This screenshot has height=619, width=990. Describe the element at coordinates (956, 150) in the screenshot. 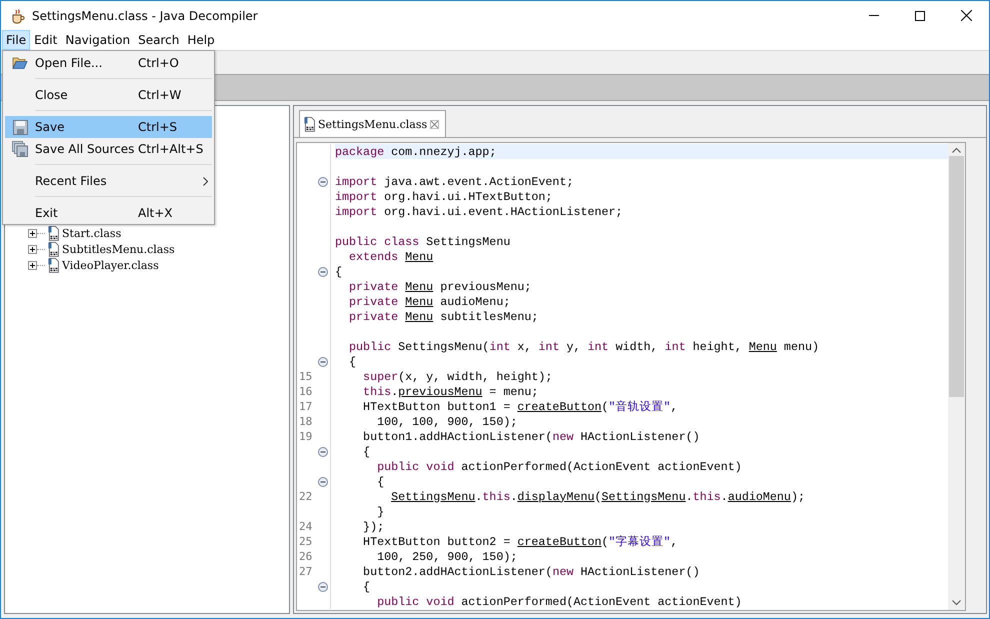

I see `scroll-up-icon` at that location.